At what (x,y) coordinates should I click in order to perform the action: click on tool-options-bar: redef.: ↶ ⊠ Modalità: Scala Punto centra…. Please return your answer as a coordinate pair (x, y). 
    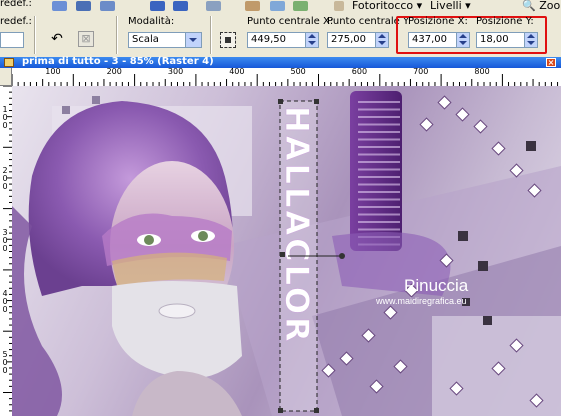
    Looking at the image, I should click on (280, 35).